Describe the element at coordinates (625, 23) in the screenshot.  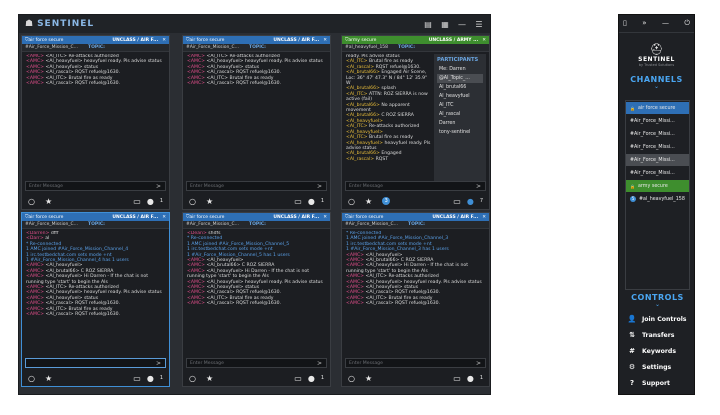
I see `sidebar-toggle-icon: ▯` at that location.